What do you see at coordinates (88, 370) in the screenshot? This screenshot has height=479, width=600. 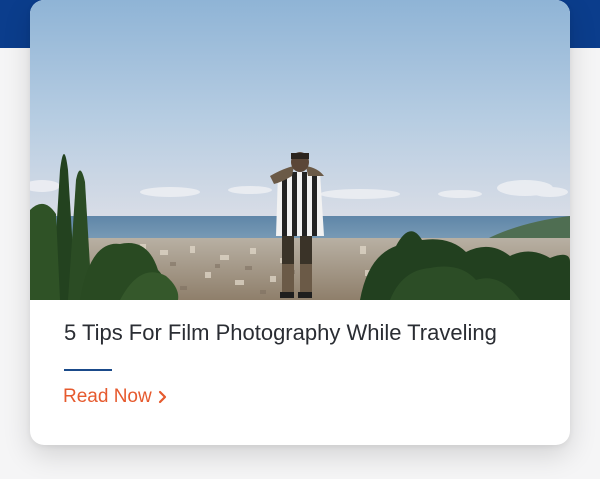 I see `title-divider` at bounding box center [88, 370].